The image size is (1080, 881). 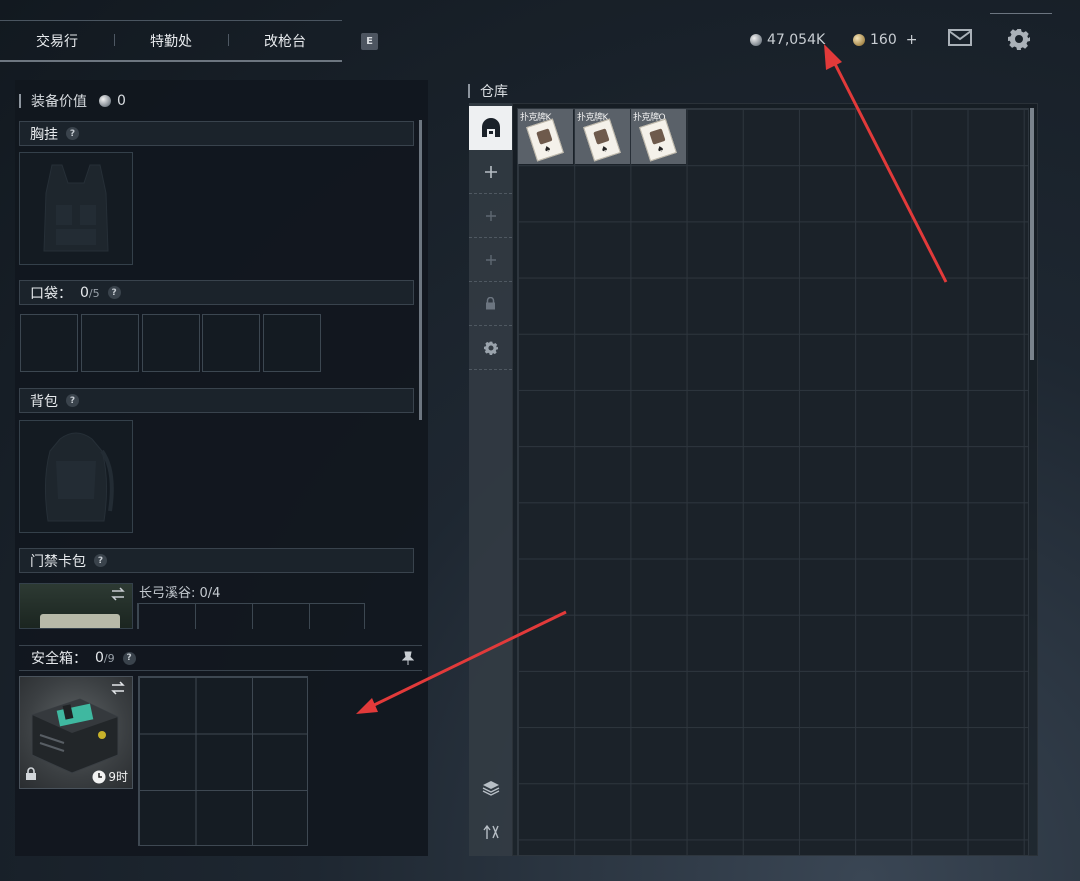 I want to click on keycard-case-slot, so click(x=76, y=606).